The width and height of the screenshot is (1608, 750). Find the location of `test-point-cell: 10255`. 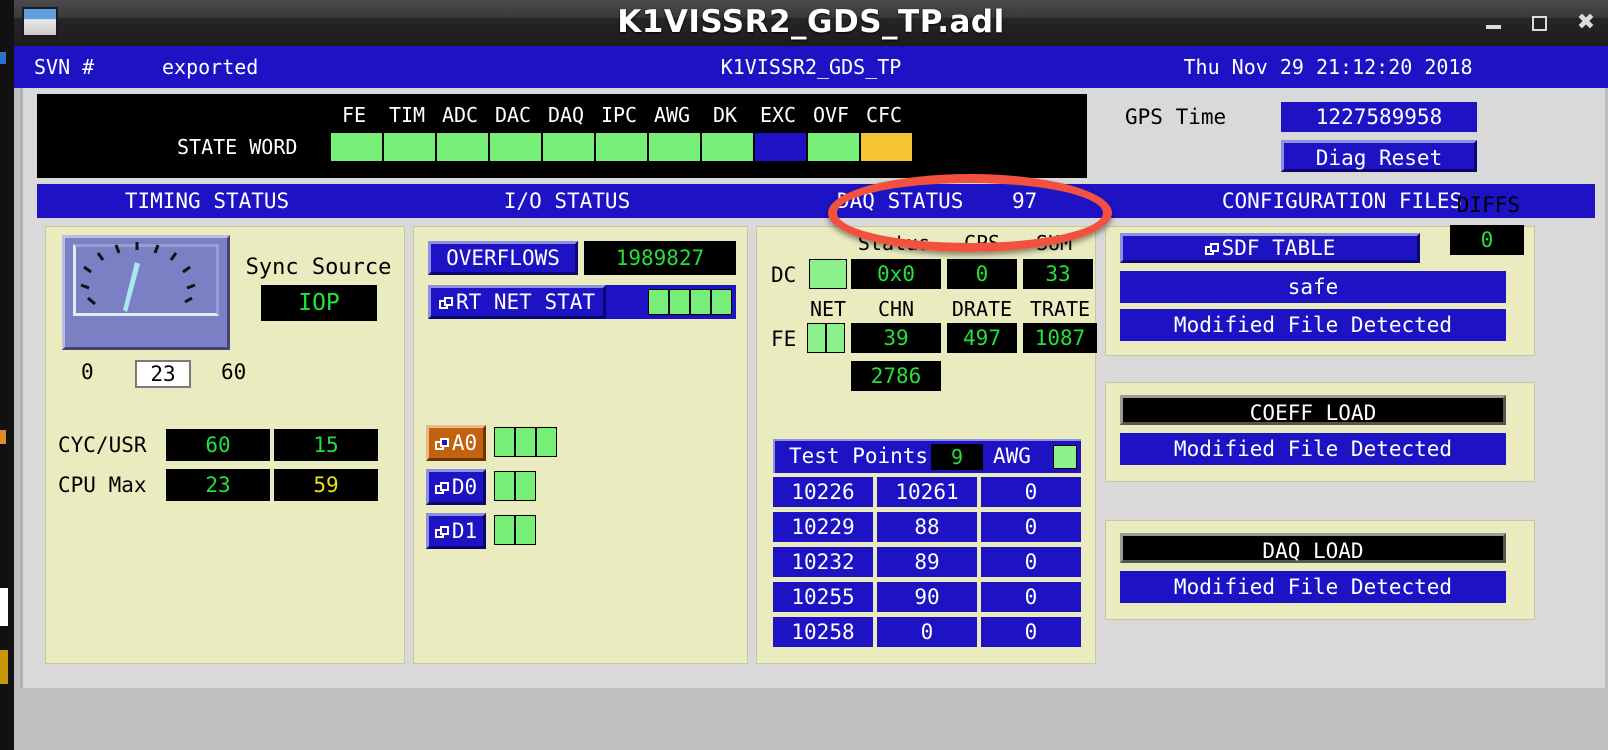

test-point-cell: 10255 is located at coordinates (823, 597).